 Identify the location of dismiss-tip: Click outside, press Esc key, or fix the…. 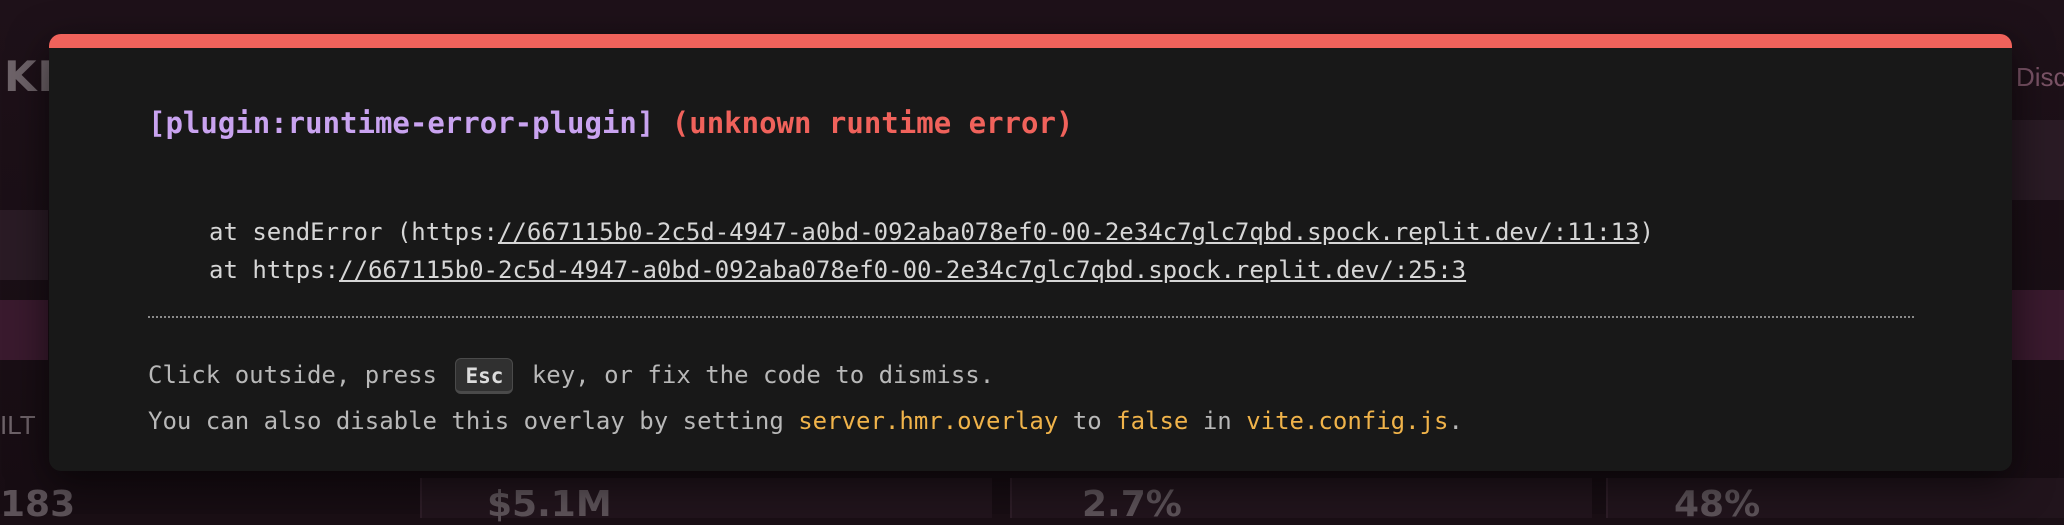
(1031, 398).